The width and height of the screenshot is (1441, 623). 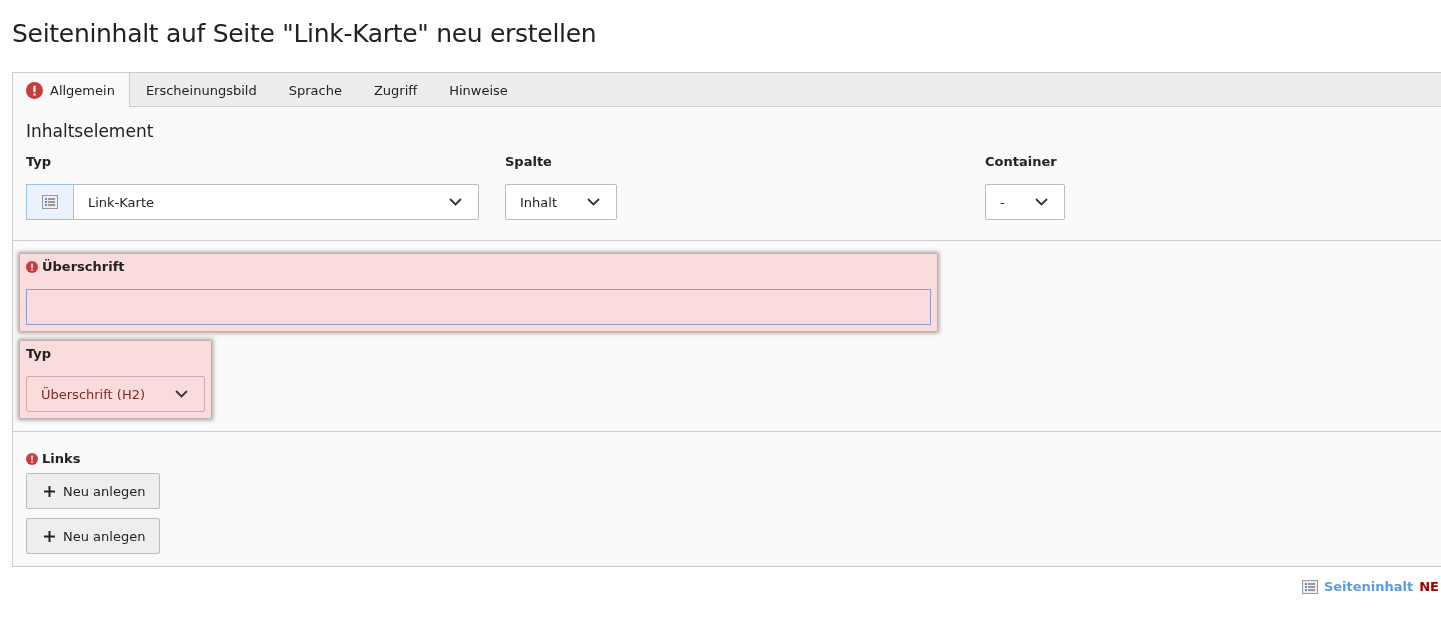 I want to click on tab: Hinweise, so click(x=478, y=90).